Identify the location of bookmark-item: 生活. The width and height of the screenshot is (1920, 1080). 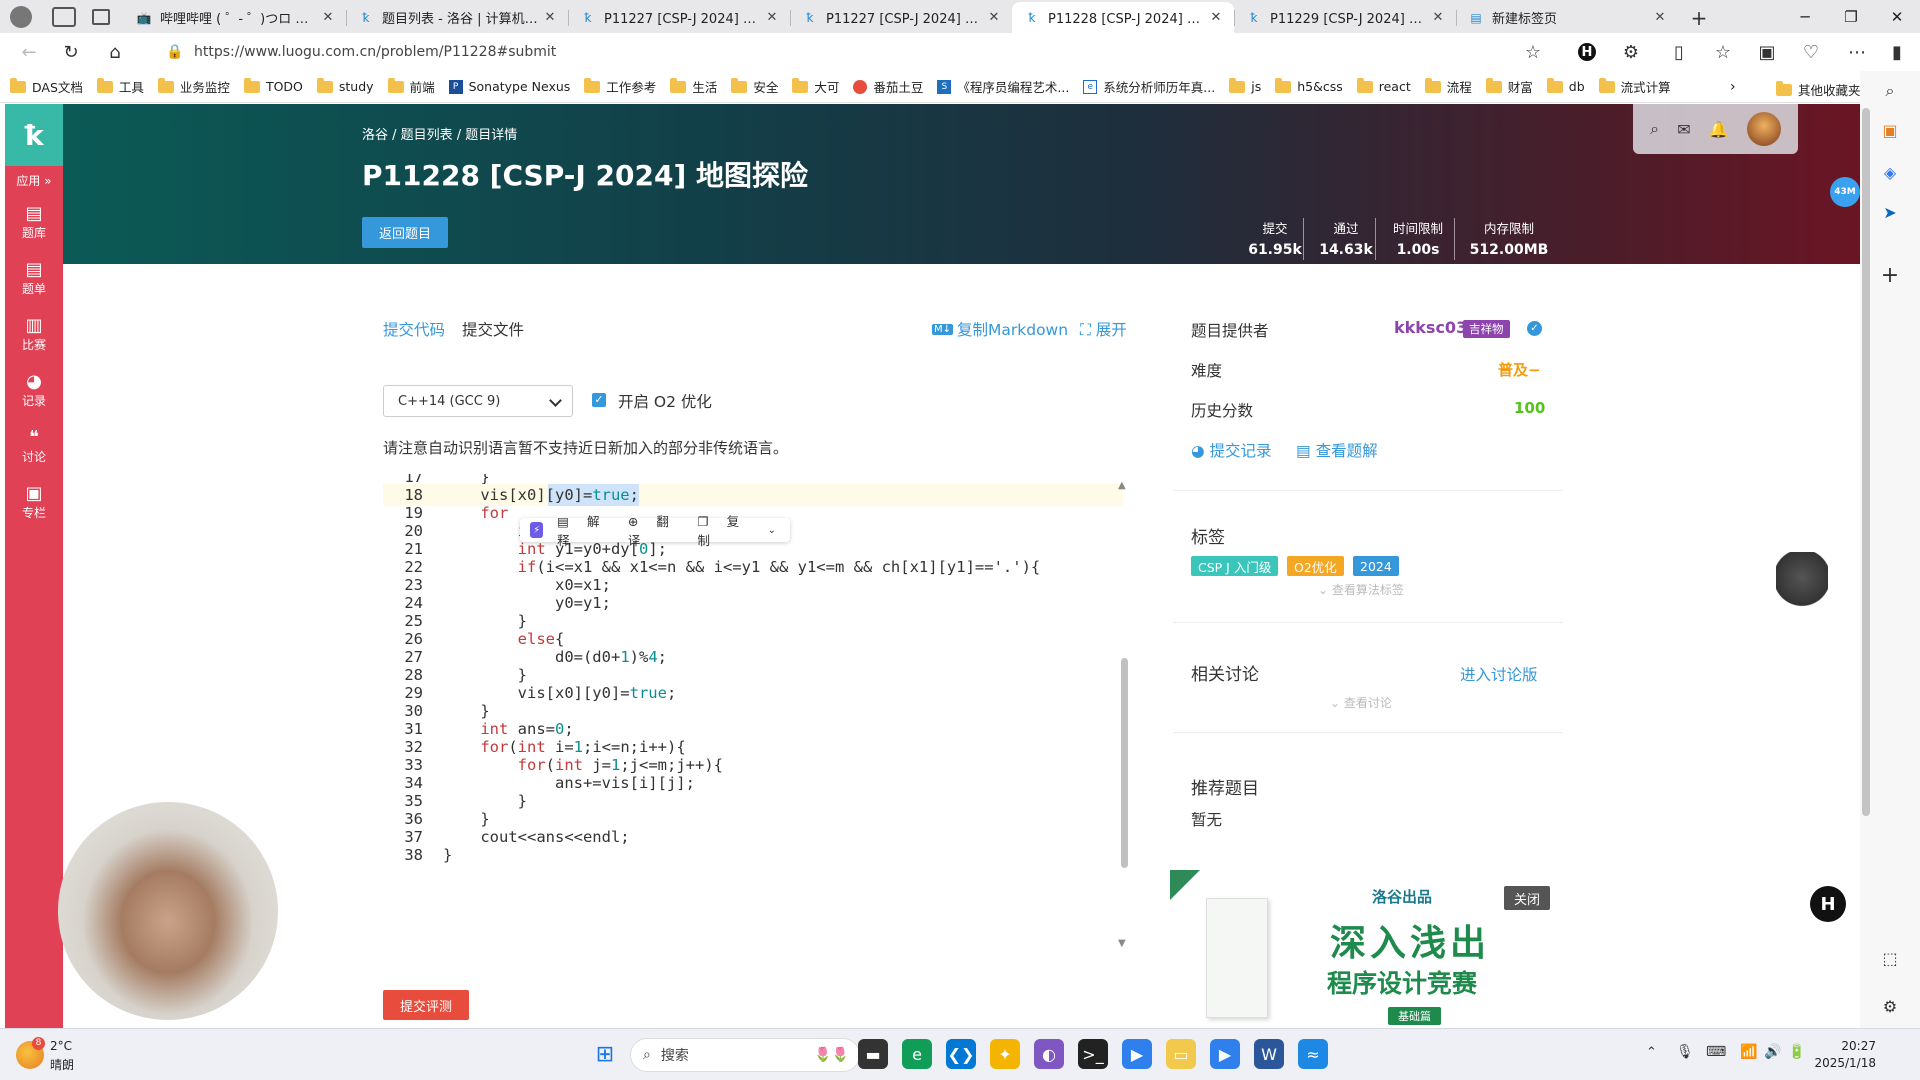
(693, 86).